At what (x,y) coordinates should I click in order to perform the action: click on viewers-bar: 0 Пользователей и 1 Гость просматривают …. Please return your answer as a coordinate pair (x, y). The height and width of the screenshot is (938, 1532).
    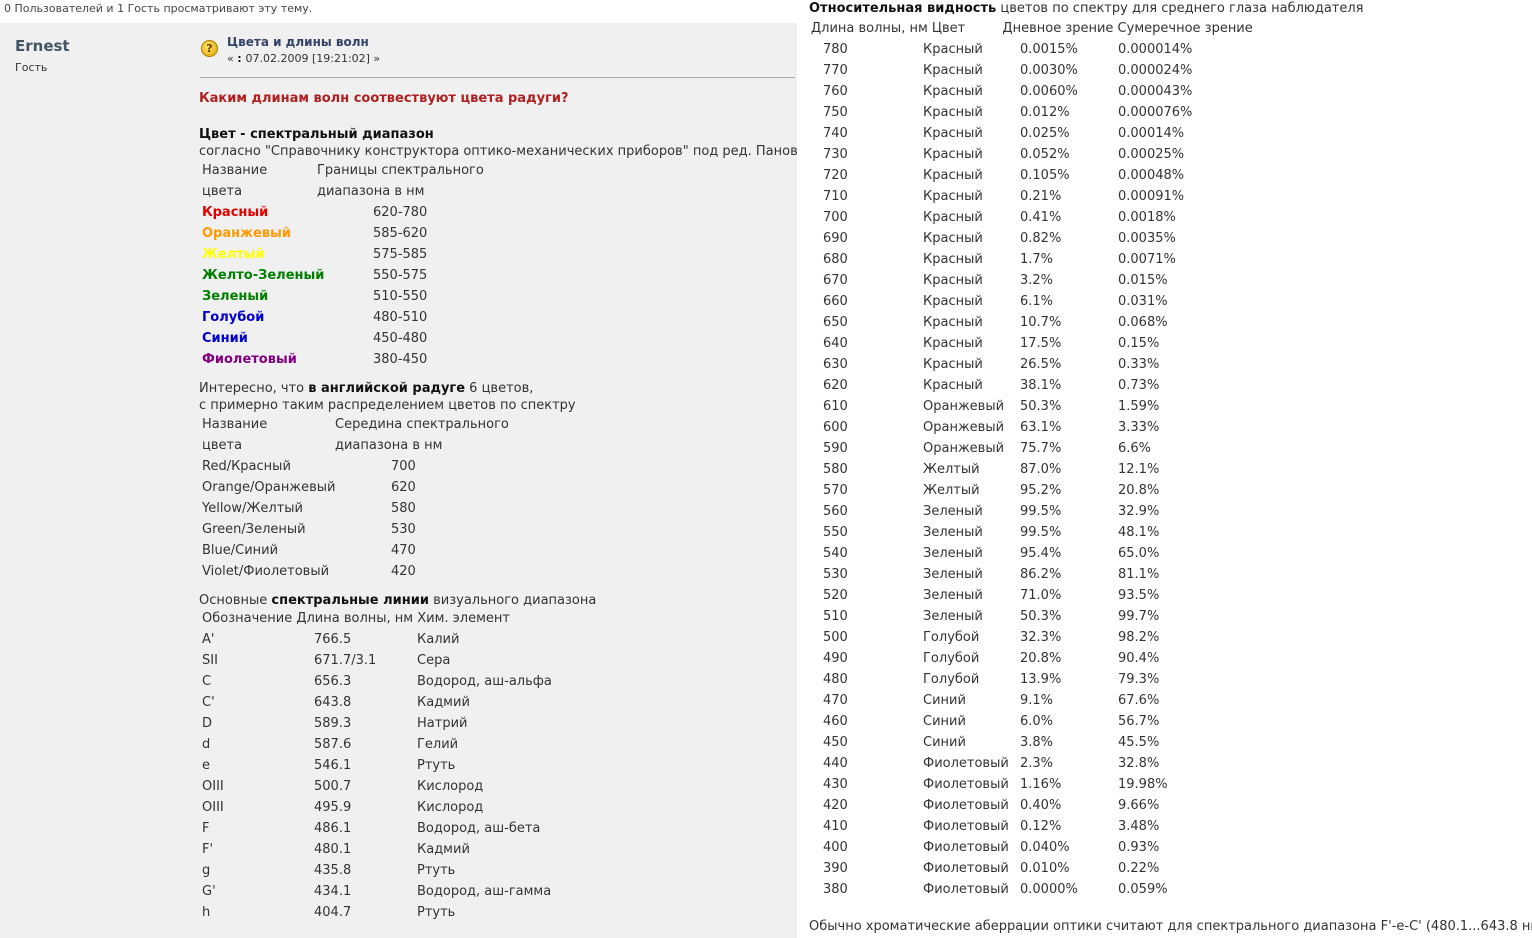
    Looking at the image, I should click on (398, 11).